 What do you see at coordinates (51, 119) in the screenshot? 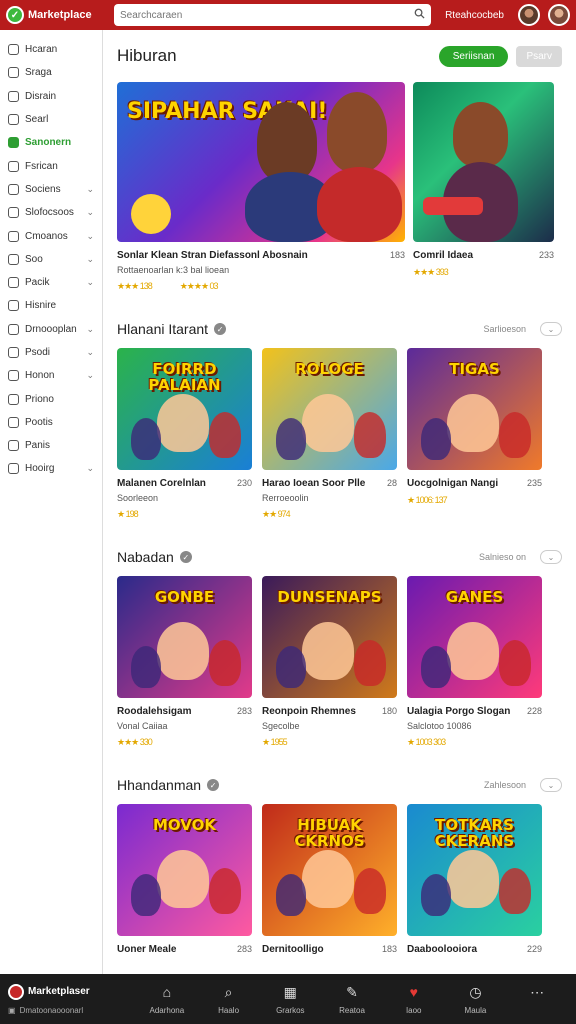
I see `sidebar-item: Searl` at bounding box center [51, 119].